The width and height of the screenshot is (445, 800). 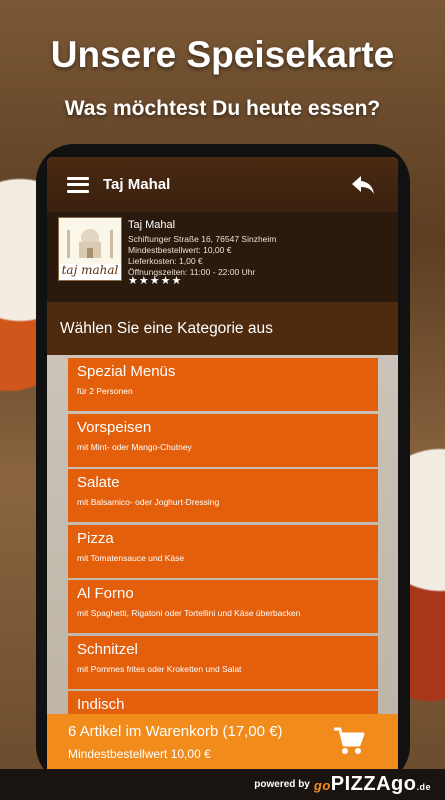 I want to click on restaurant-logo: taj mahal, so click(x=90, y=249).